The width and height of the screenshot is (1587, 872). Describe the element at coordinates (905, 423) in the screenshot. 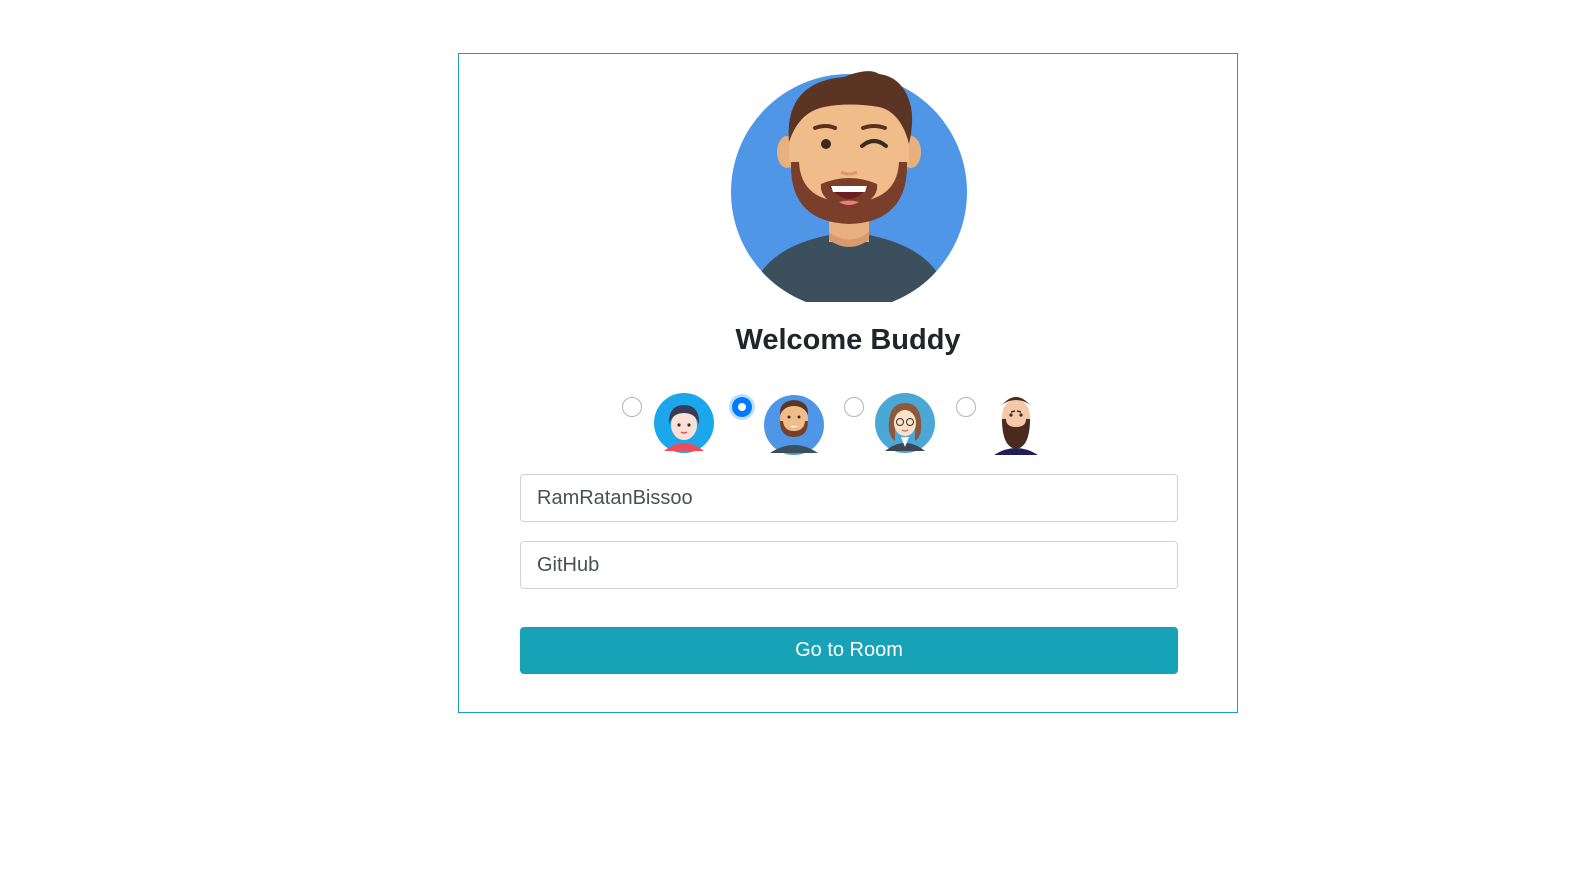

I see `woman-glasses-avatar-icon` at that location.